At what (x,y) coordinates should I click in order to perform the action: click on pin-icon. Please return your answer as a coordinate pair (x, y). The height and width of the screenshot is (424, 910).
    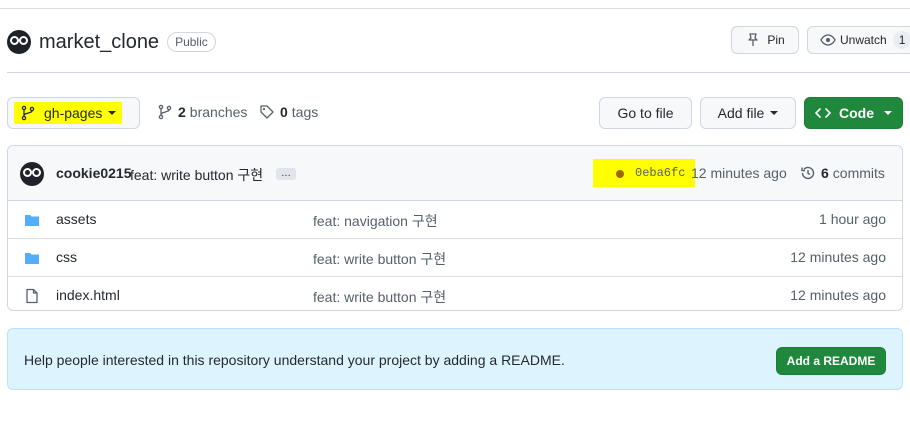
    Looking at the image, I should click on (753, 39).